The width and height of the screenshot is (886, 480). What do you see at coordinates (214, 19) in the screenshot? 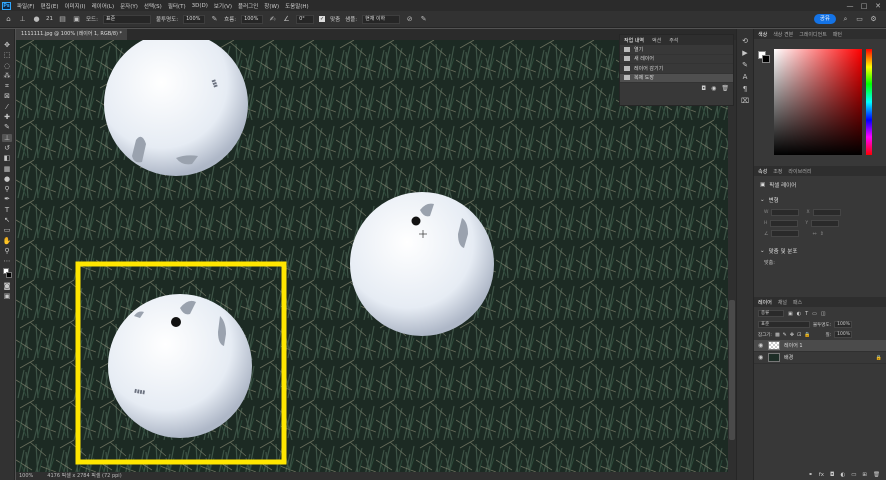
I see `pressure-opacity-icon: ✎` at bounding box center [214, 19].